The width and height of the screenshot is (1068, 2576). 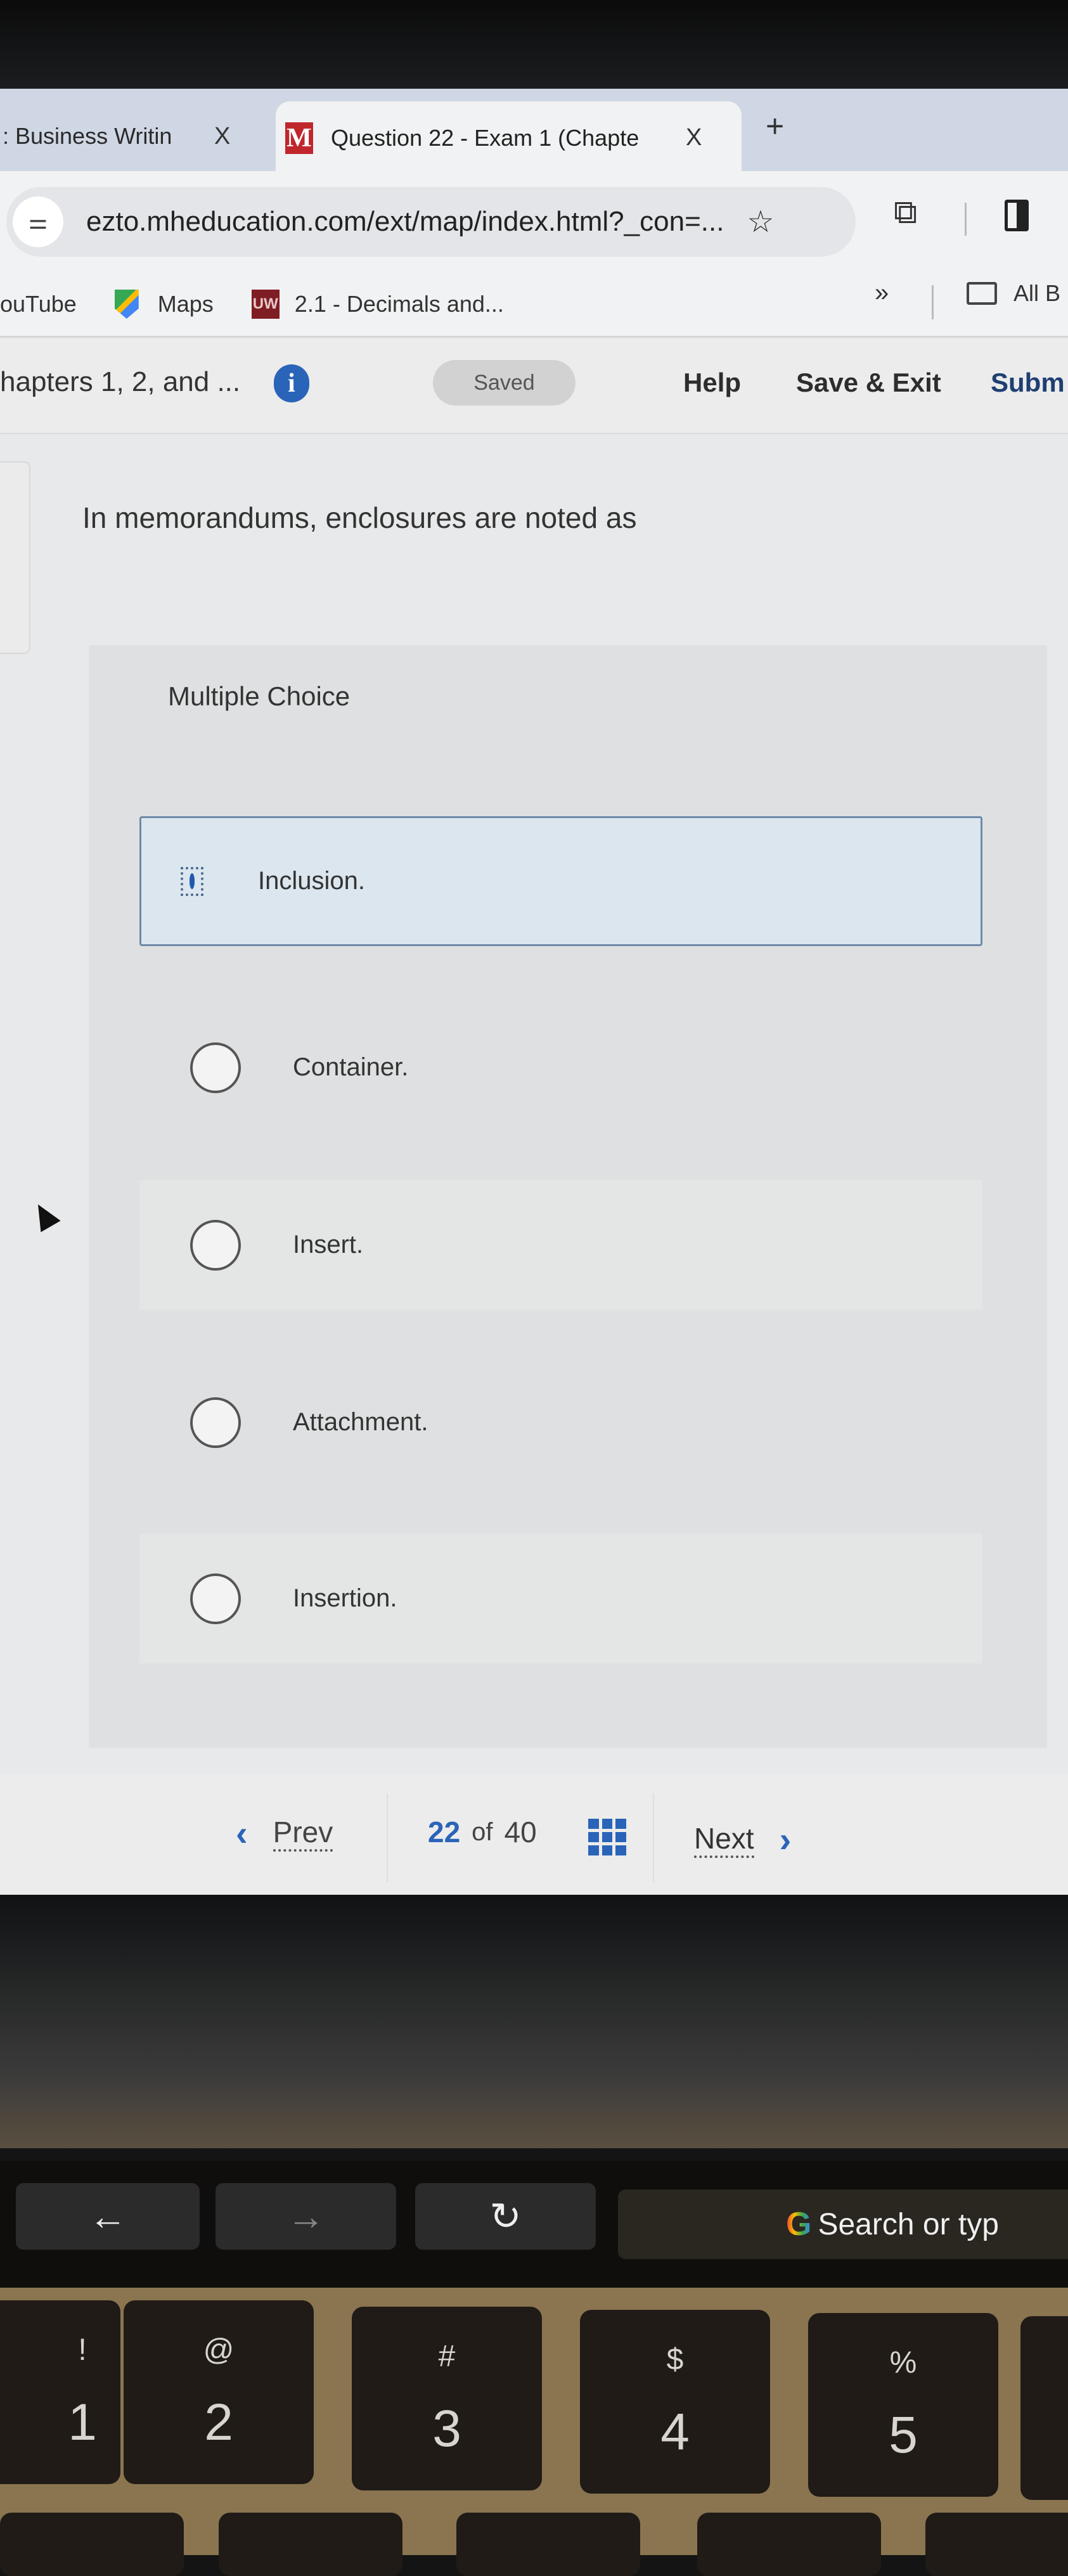 What do you see at coordinates (242, 1833) in the screenshot?
I see `chevron-left-icon: ‹` at bounding box center [242, 1833].